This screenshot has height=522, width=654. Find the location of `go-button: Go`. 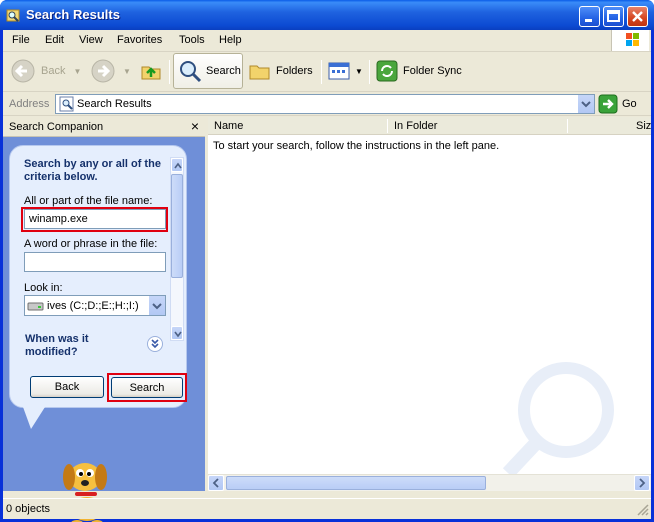

go-button: Go is located at coordinates (623, 104).